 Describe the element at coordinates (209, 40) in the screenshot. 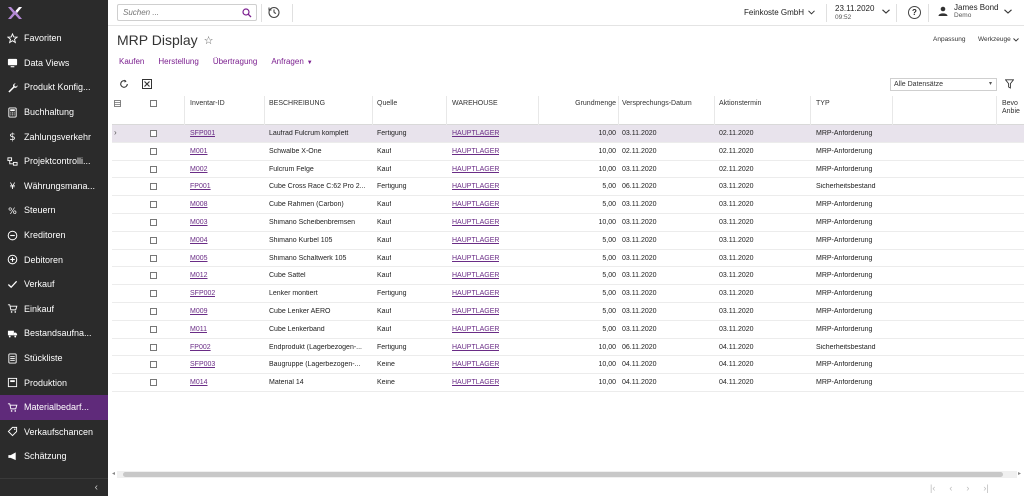

I see `favorite-star-icon: ☆` at that location.